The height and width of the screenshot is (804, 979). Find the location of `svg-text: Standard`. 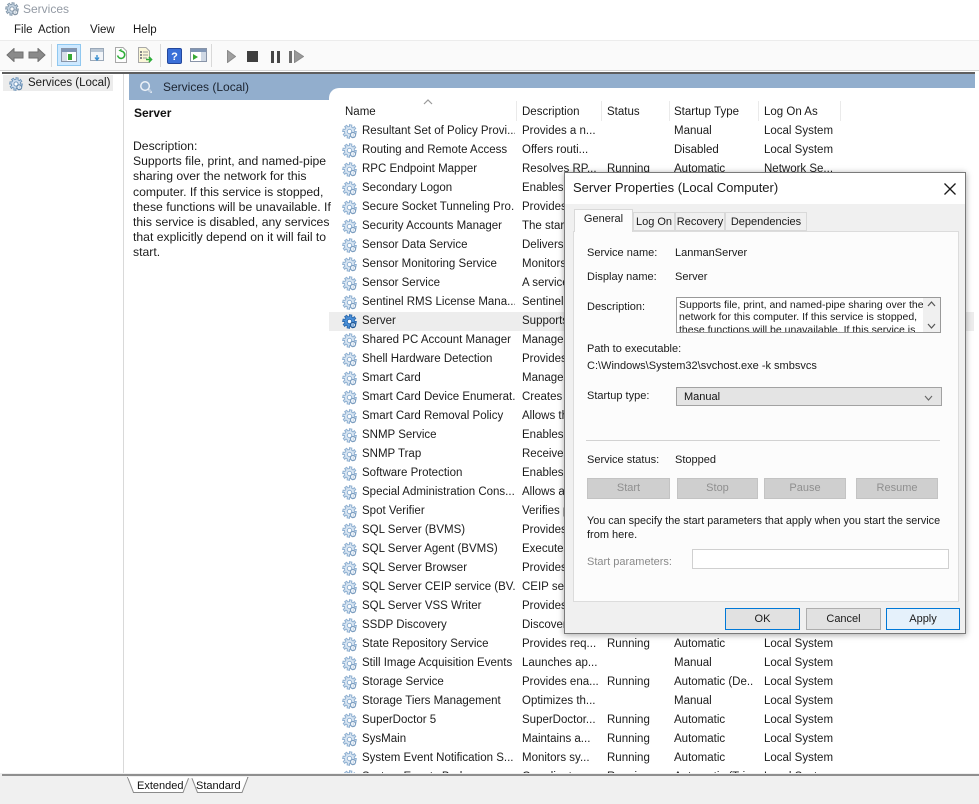

svg-text: Standard is located at coordinates (218, 786).